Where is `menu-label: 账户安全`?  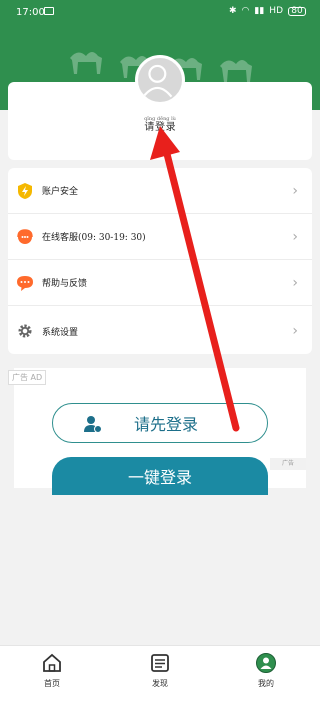
menu-label: 账户安全 is located at coordinates (60, 192).